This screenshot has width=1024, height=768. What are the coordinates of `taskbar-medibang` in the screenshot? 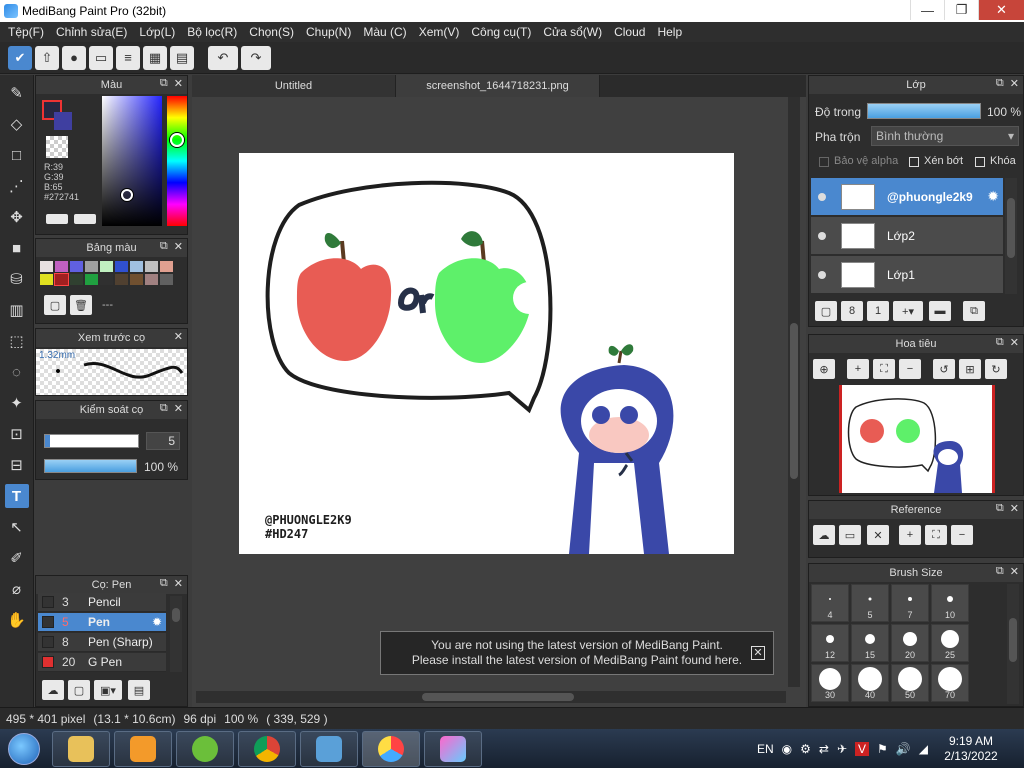 It's located at (391, 748).